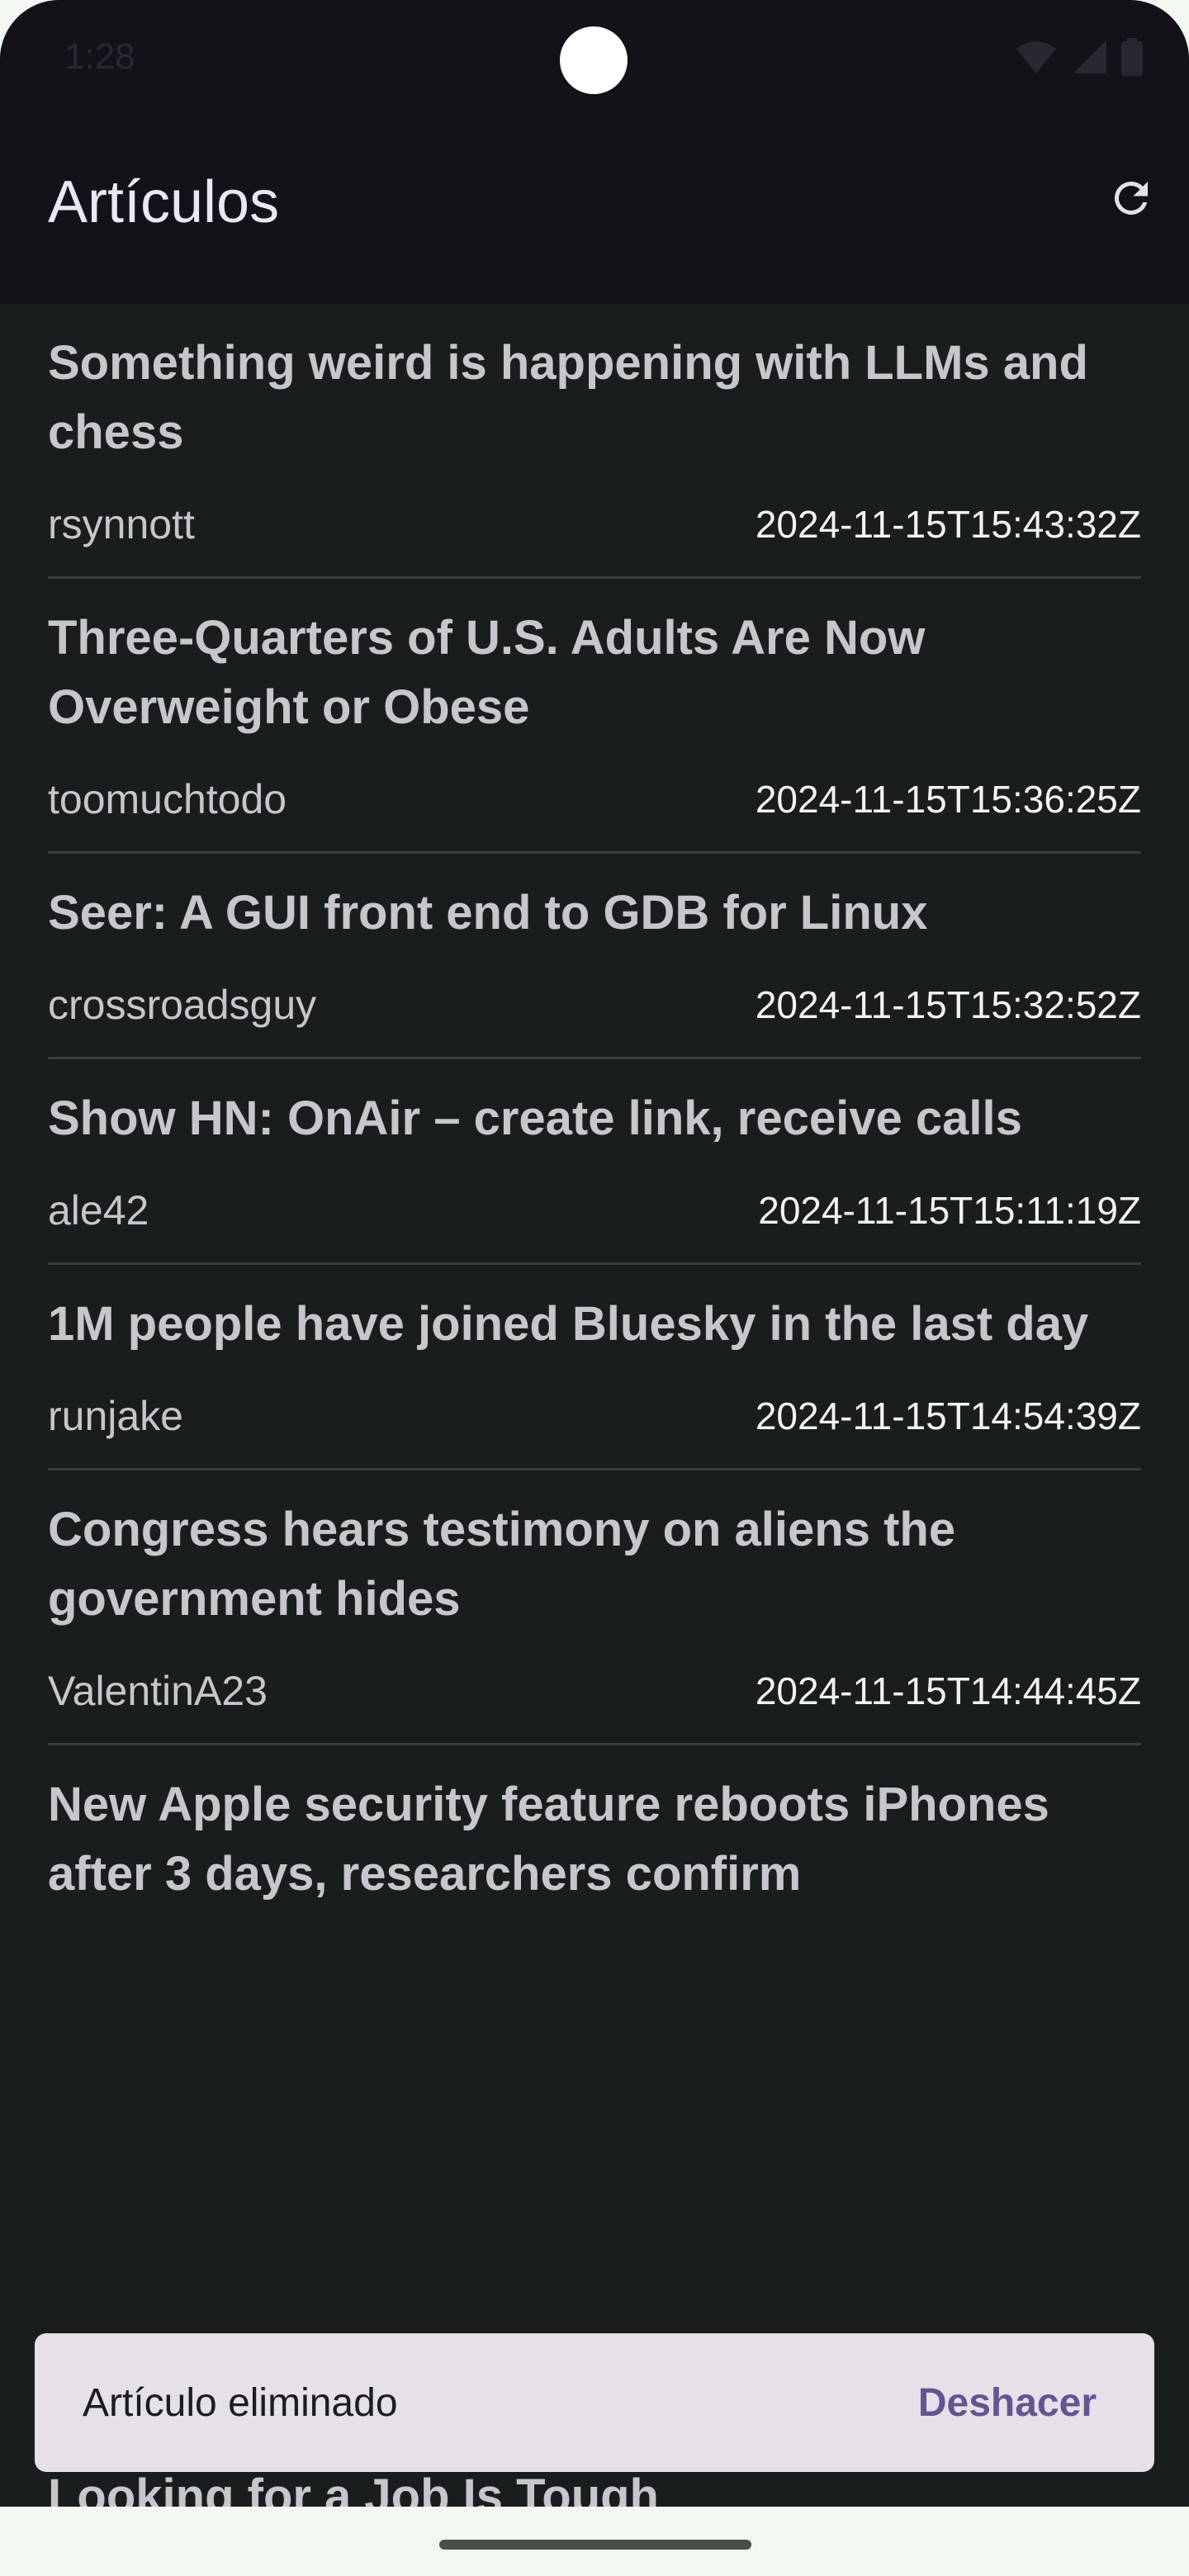 The height and width of the screenshot is (2576, 1189). What do you see at coordinates (182, 1005) in the screenshot?
I see `article-author: crossroadsguy` at bounding box center [182, 1005].